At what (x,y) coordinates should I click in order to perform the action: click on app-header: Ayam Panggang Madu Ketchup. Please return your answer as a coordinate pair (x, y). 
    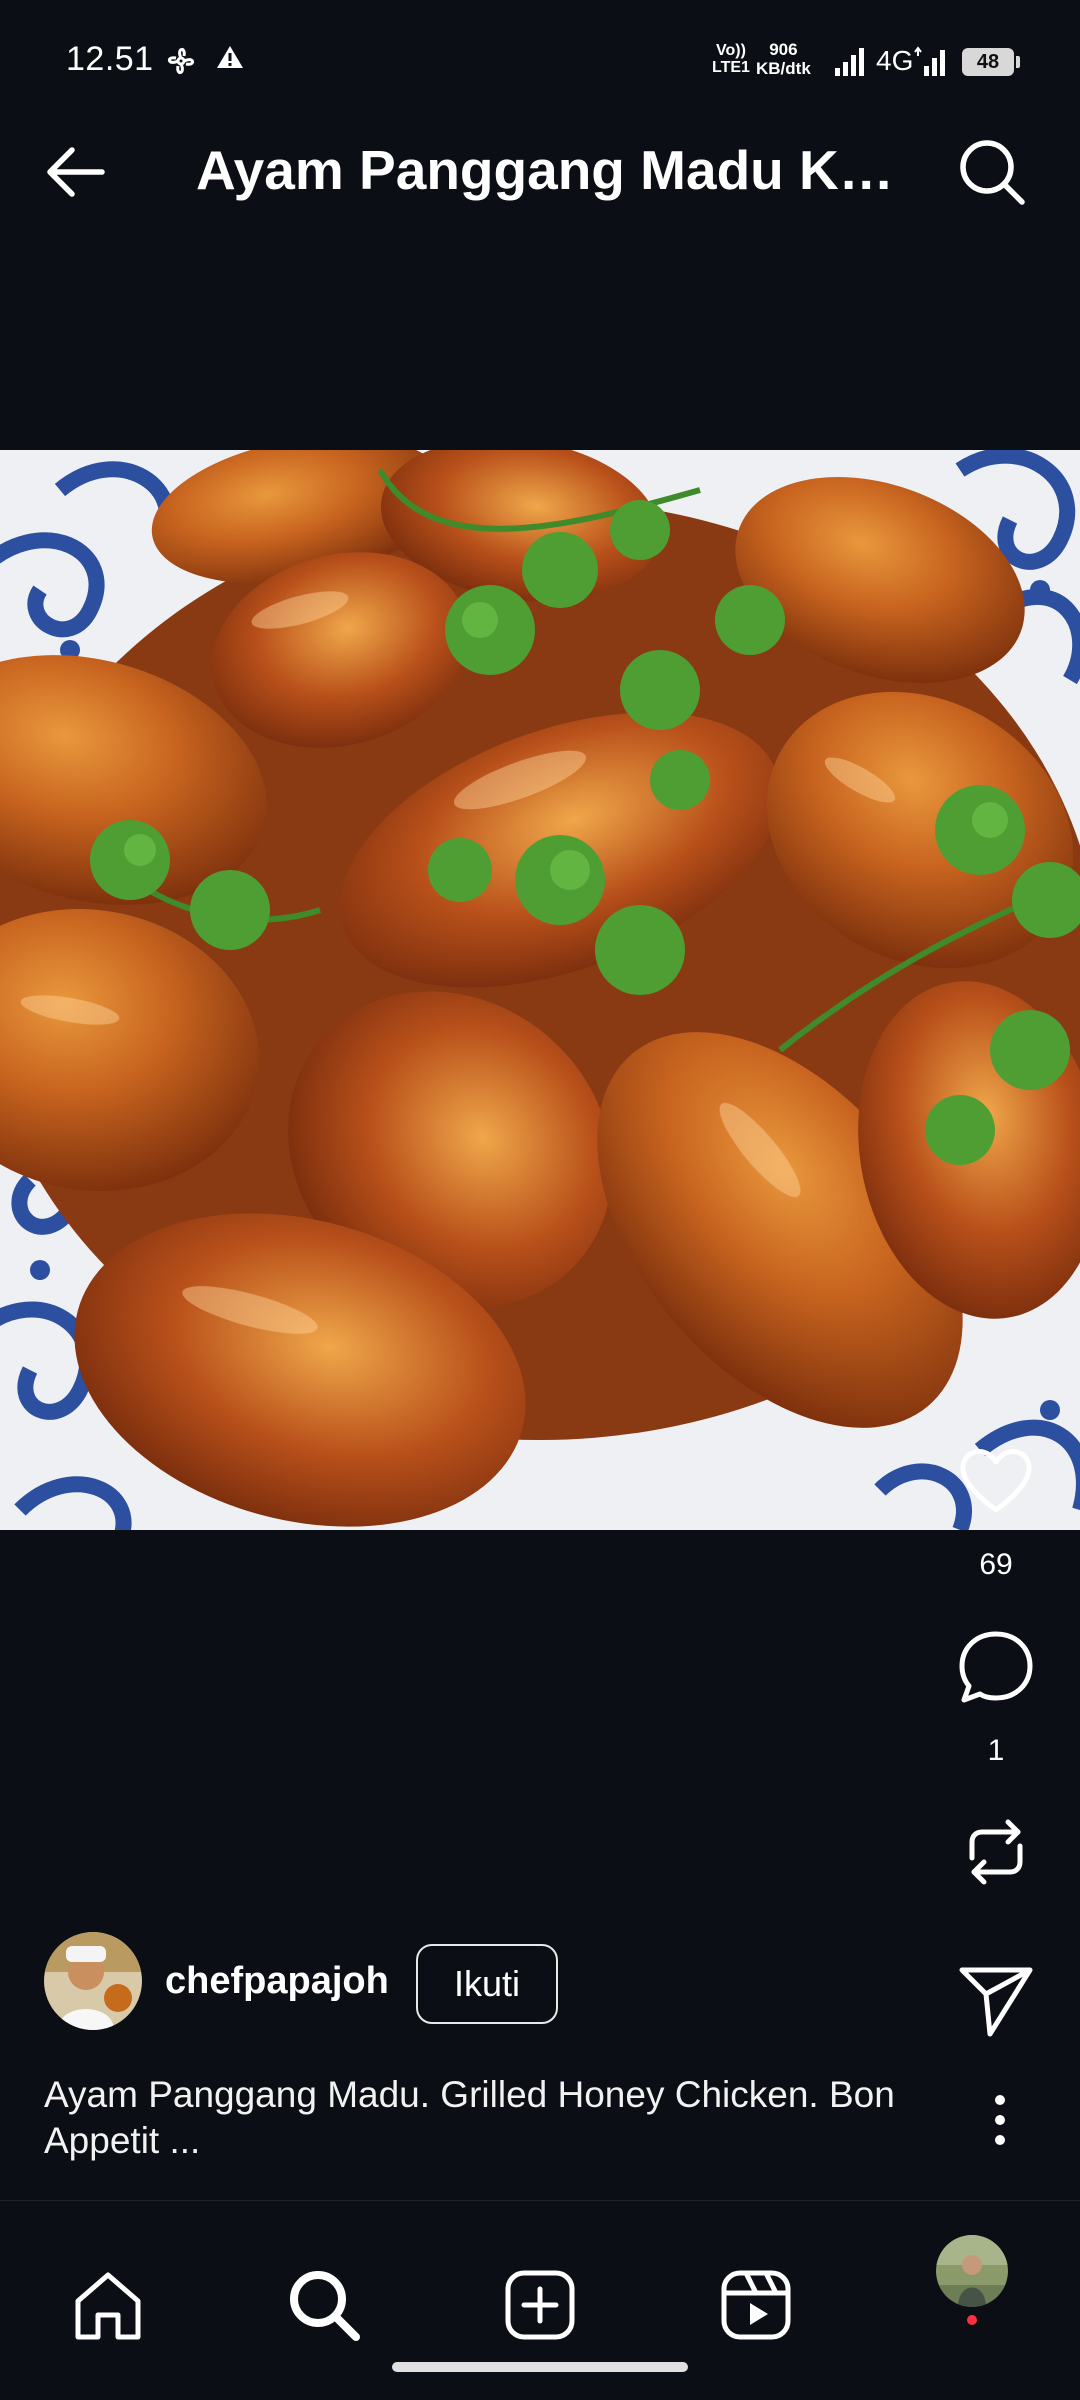
    Looking at the image, I should click on (540, 172).